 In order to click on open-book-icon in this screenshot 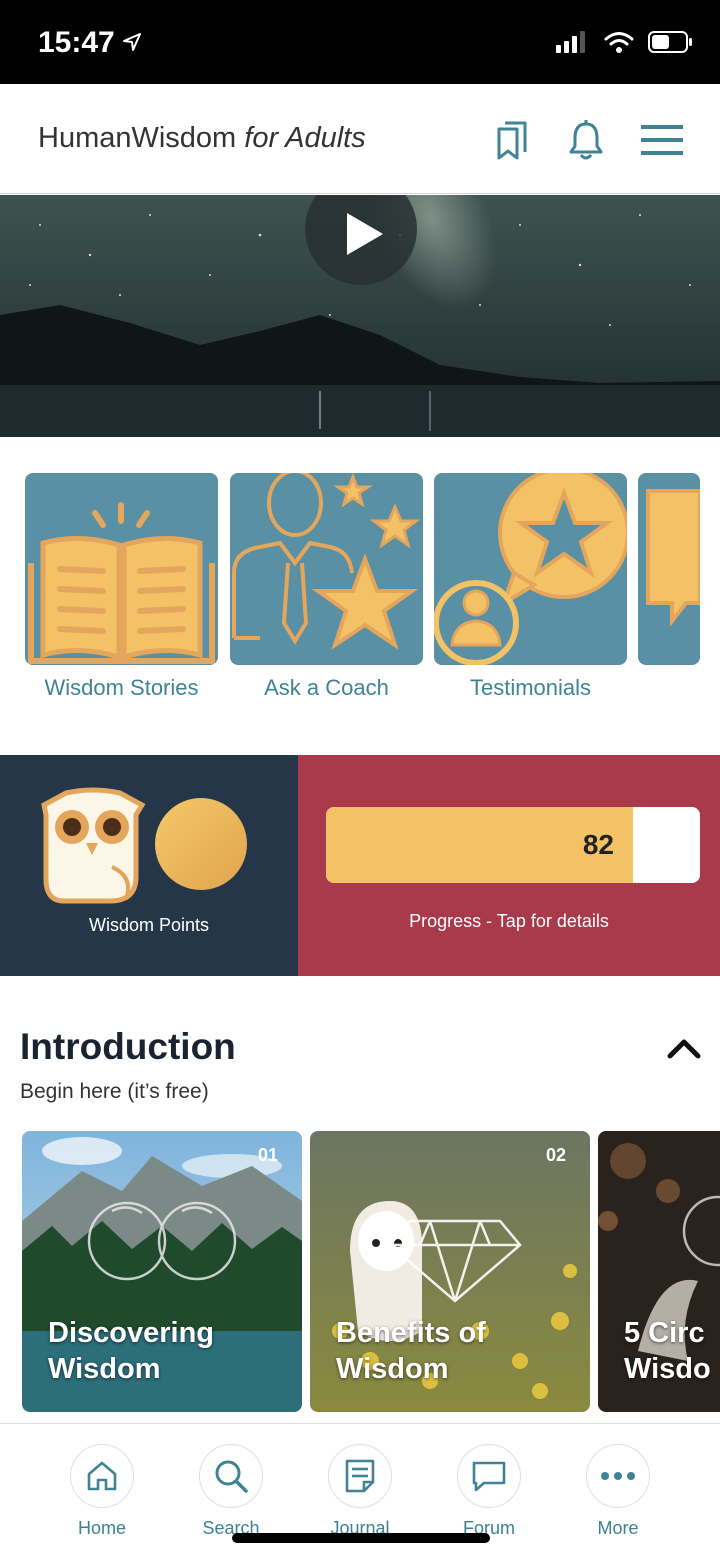, I will do `click(121, 583)`.